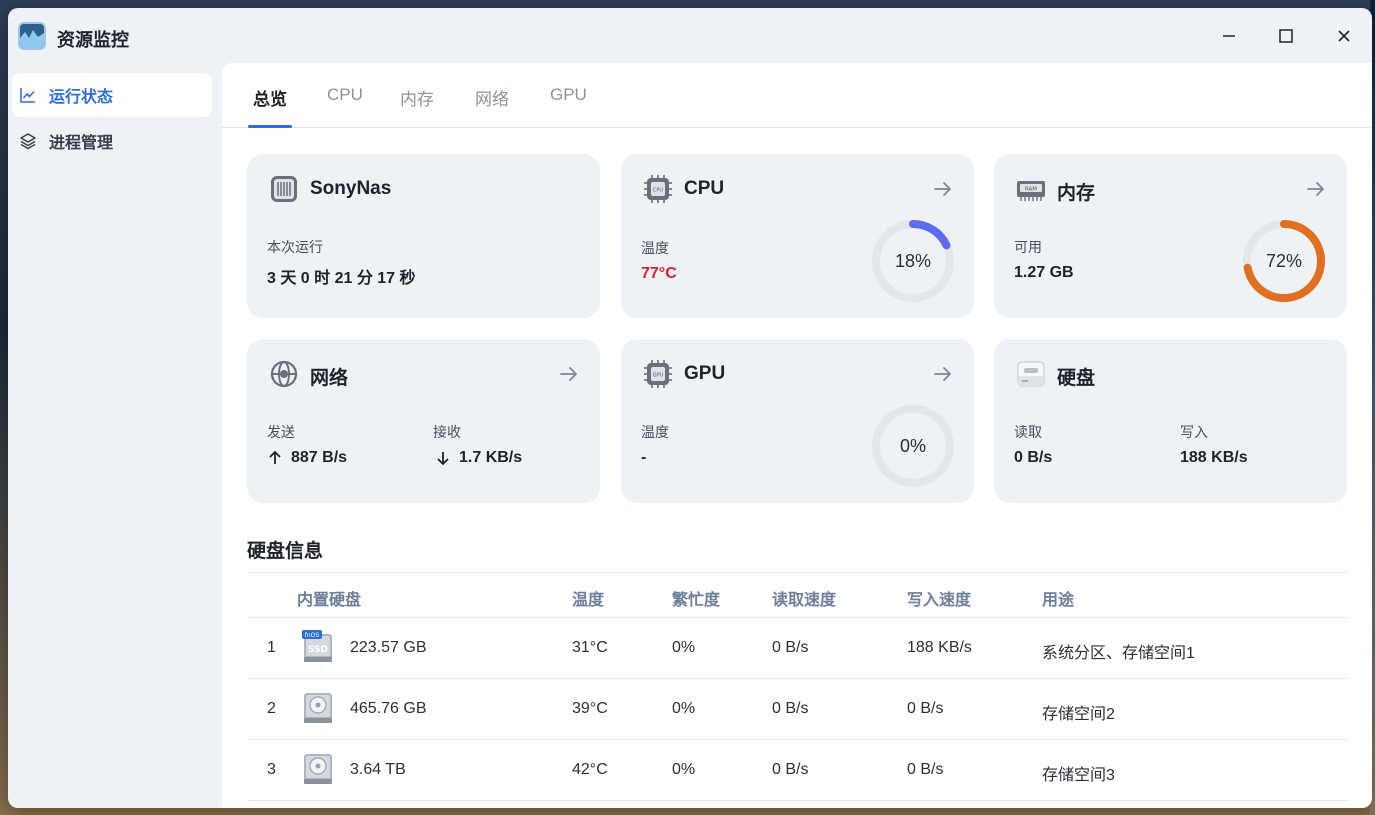 This screenshot has width=1375, height=815. What do you see at coordinates (1286, 36) in the screenshot?
I see `maximize-button` at bounding box center [1286, 36].